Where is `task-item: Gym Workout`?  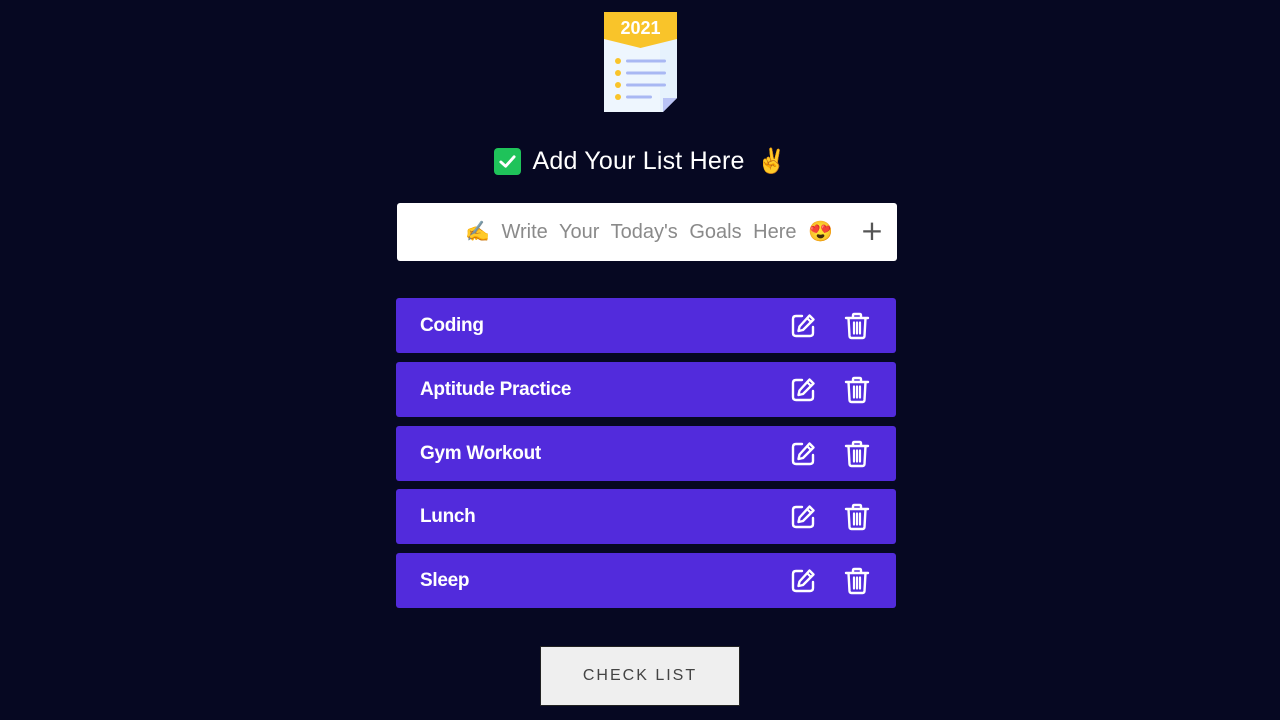
task-item: Gym Workout is located at coordinates (646, 453).